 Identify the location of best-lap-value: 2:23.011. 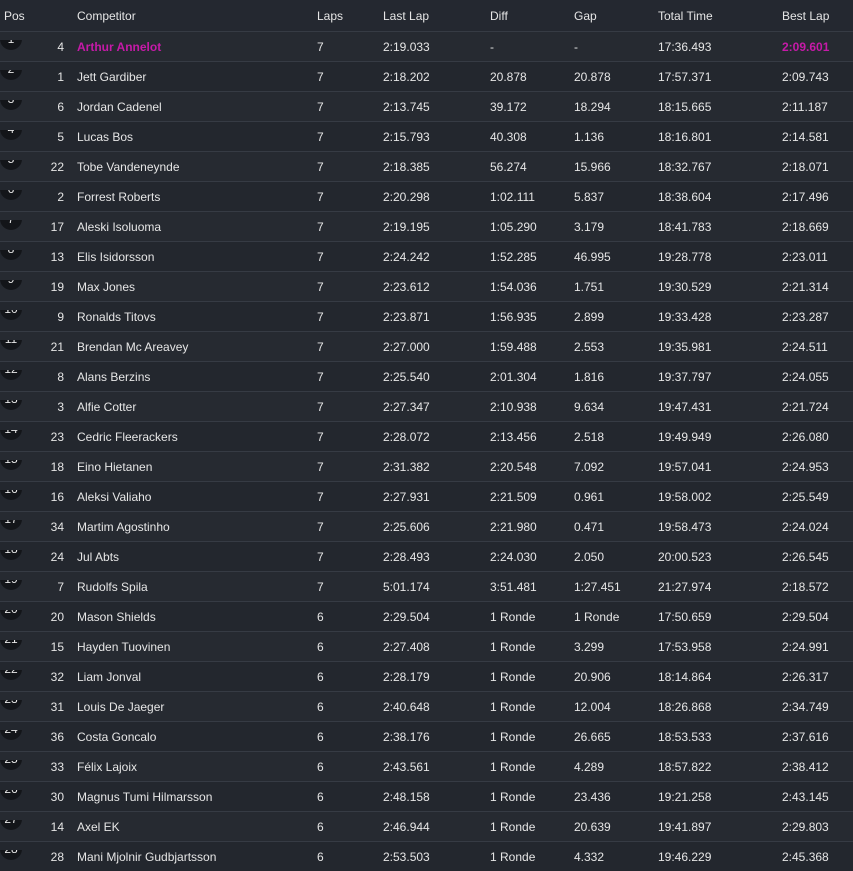
(805, 256).